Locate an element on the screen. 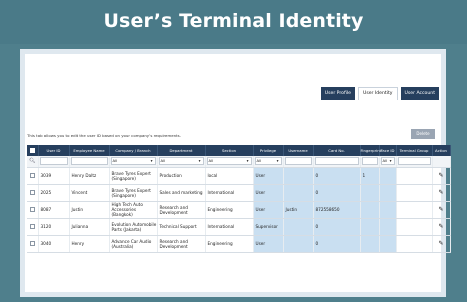  filter-department-select: All ▾ is located at coordinates (181, 161).